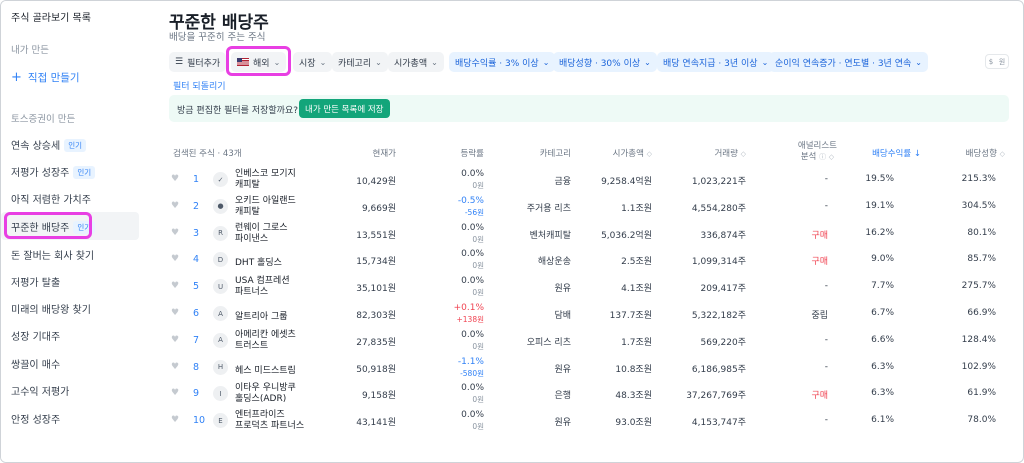  What do you see at coordinates (51, 18) in the screenshot?
I see `sidebar-header: 주식 골라보기 목록` at bounding box center [51, 18].